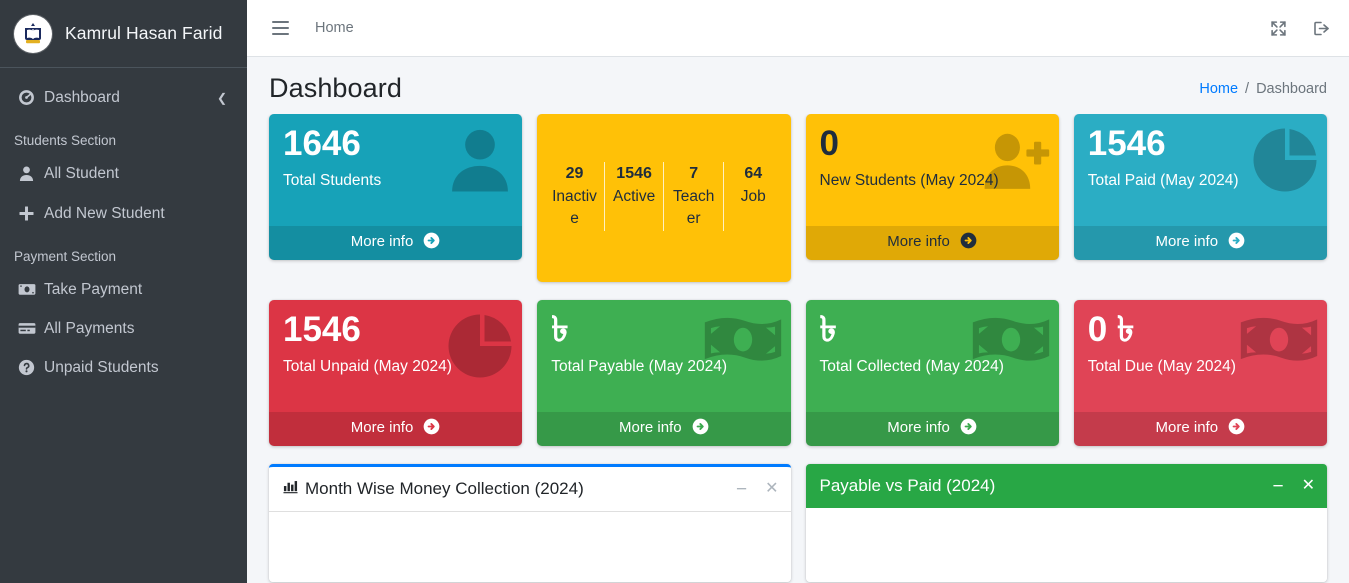  I want to click on panel-payable-vs-paid-col: Payable vs Paid (2024) − ✕, so click(1066, 523).